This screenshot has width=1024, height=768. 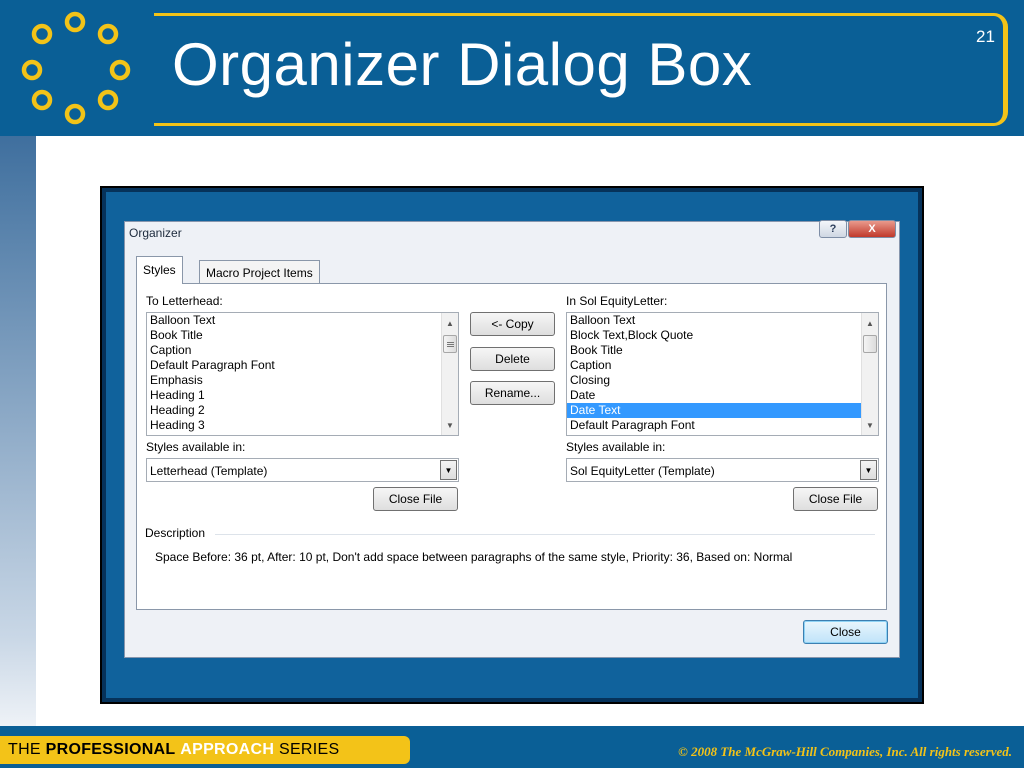 I want to click on right-list-label: In Sol EquityLetter:, so click(x=617, y=301).